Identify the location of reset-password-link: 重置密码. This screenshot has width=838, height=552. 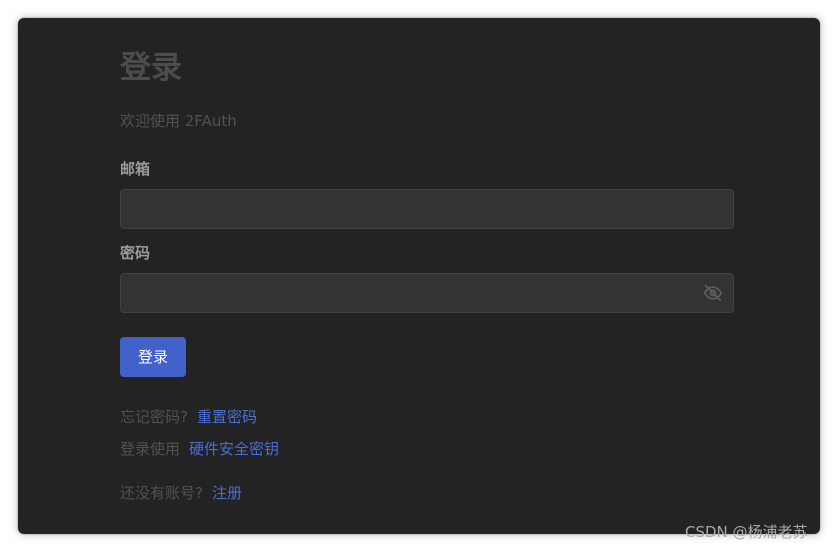
(227, 417).